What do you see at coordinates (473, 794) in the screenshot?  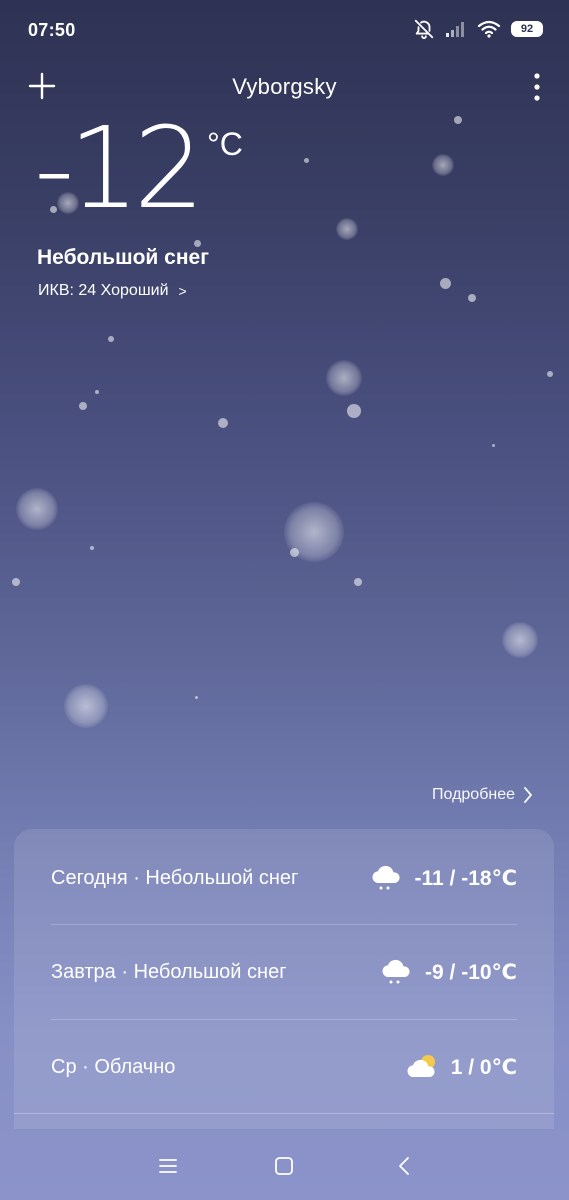 I see `more-details-label: Подробнее` at bounding box center [473, 794].